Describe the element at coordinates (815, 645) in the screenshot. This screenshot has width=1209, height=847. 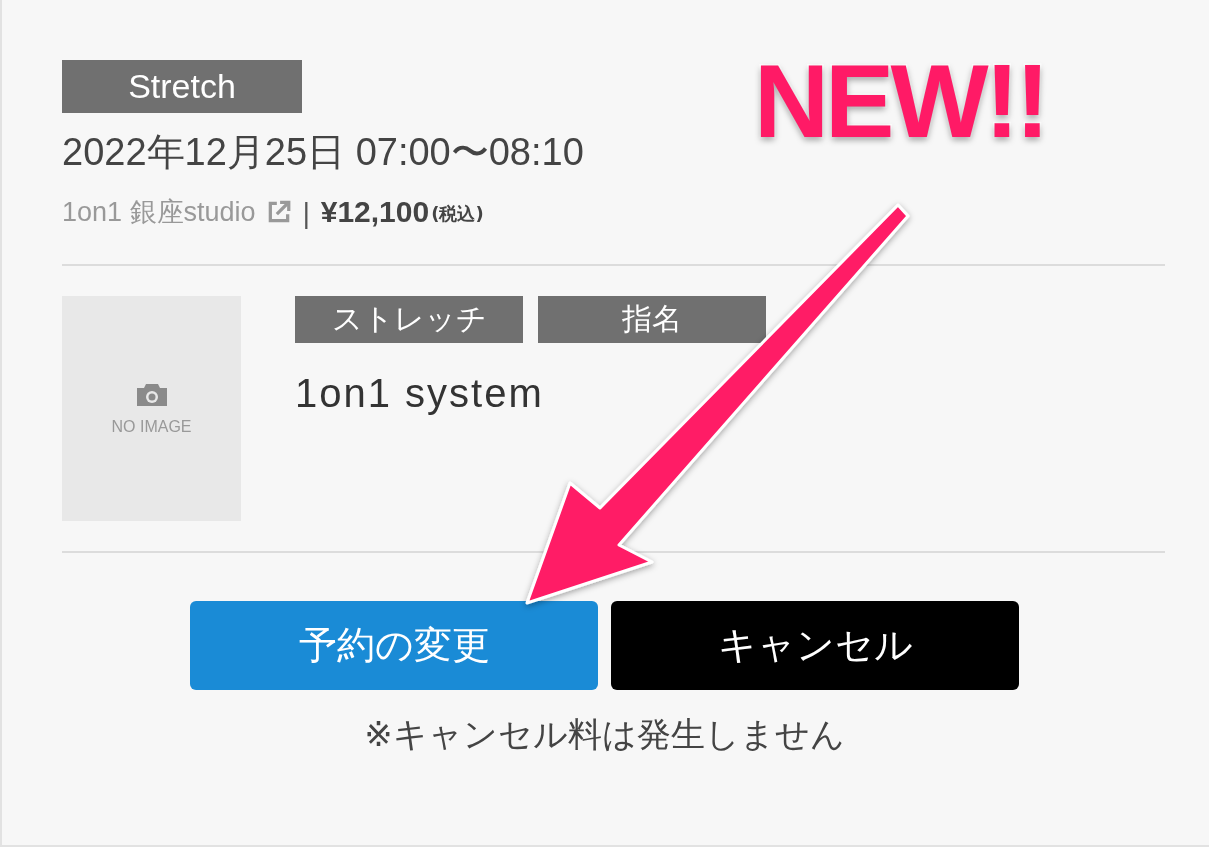
I see `cancel-button: キャンセル` at that location.